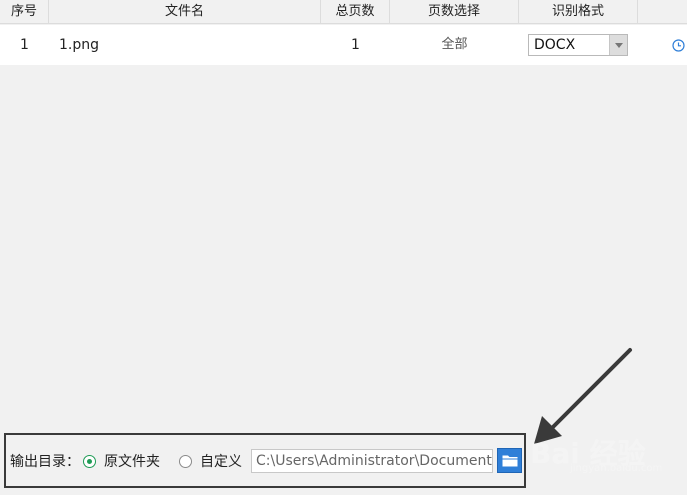 Image resolution: width=687 pixels, height=495 pixels. Describe the element at coordinates (45, 462) in the screenshot. I see `output-directory-label: 输出目录：` at that location.